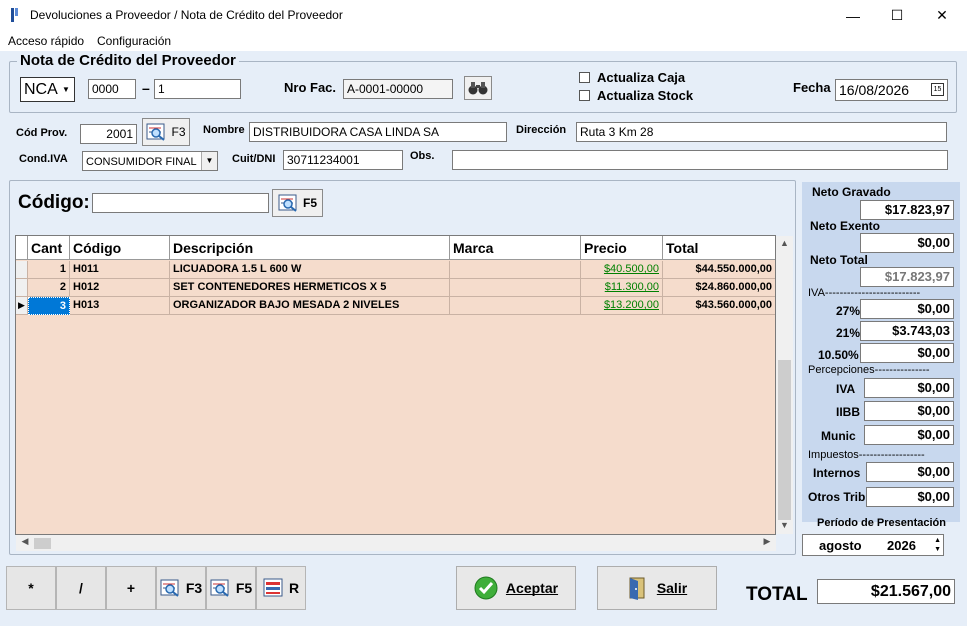  What do you see at coordinates (848, 412) in the screenshot?
I see `perc-iibb-label: IIBB` at bounding box center [848, 412].